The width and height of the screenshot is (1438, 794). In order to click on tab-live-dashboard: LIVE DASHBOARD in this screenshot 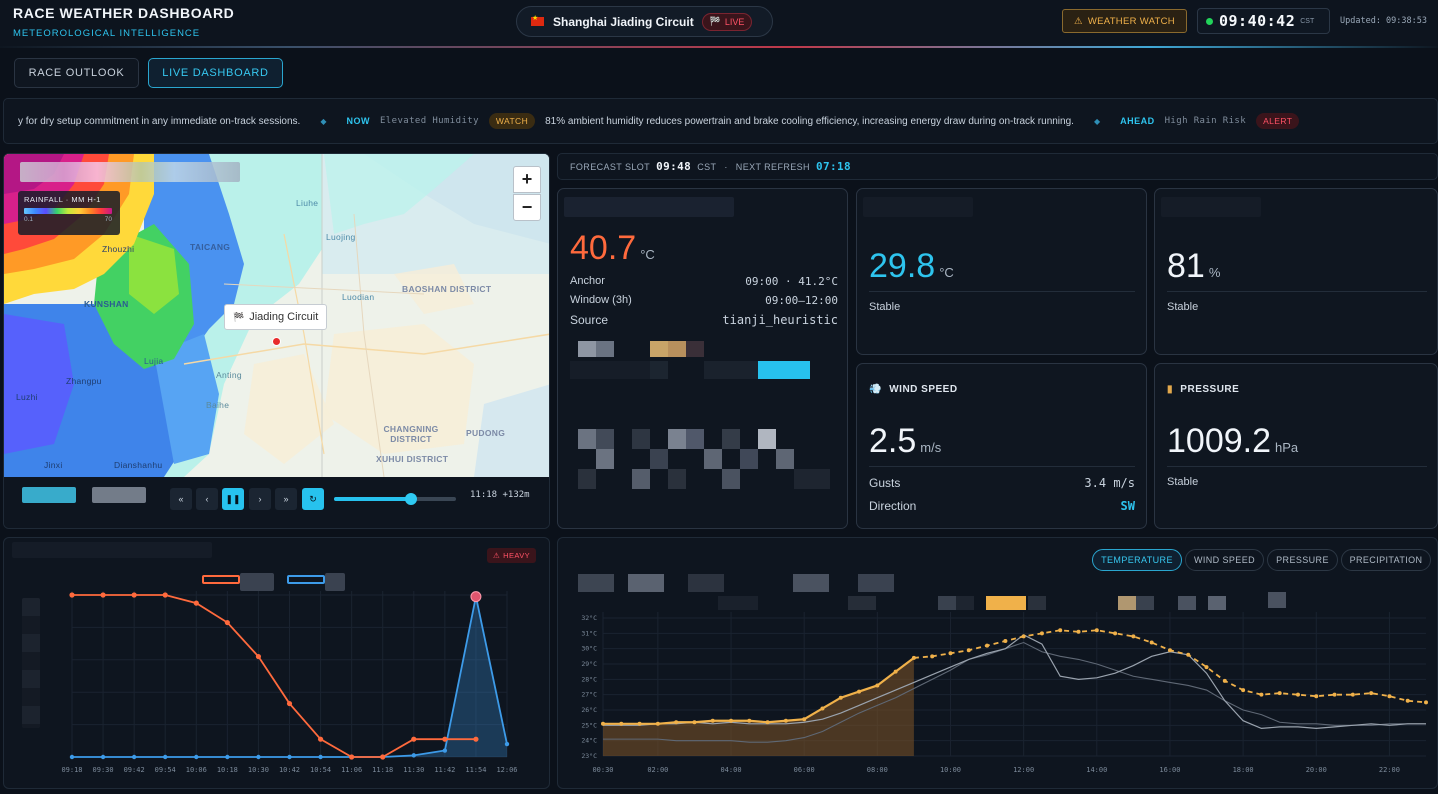, I will do `click(215, 73)`.